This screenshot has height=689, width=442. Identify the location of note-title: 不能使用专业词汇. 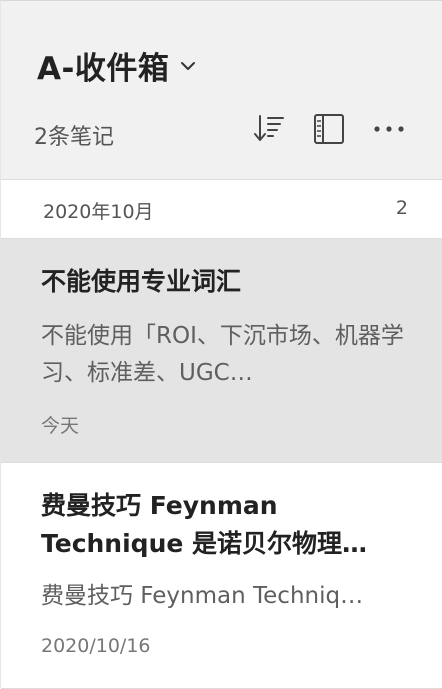
(141, 281).